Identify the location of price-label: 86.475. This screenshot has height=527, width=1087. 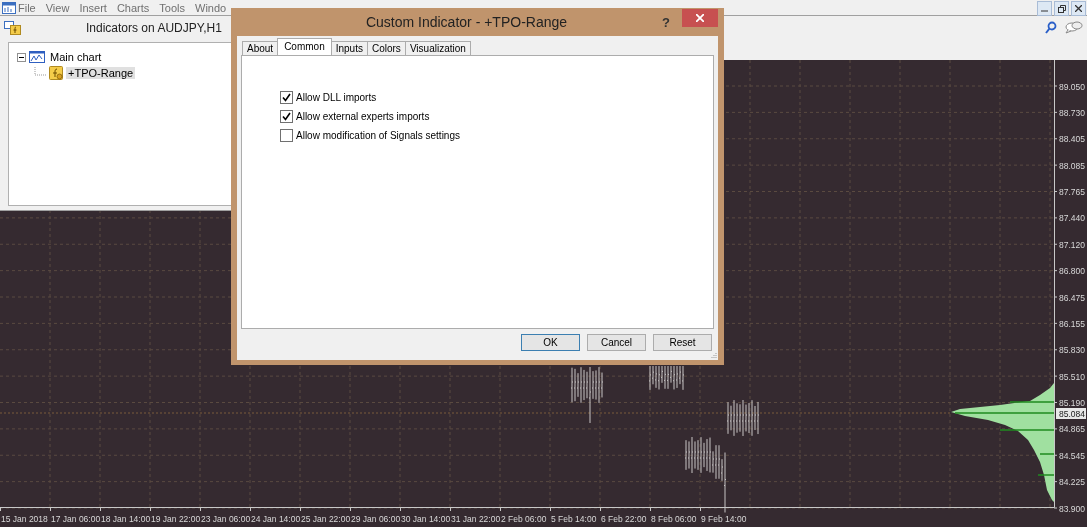
(1072, 297).